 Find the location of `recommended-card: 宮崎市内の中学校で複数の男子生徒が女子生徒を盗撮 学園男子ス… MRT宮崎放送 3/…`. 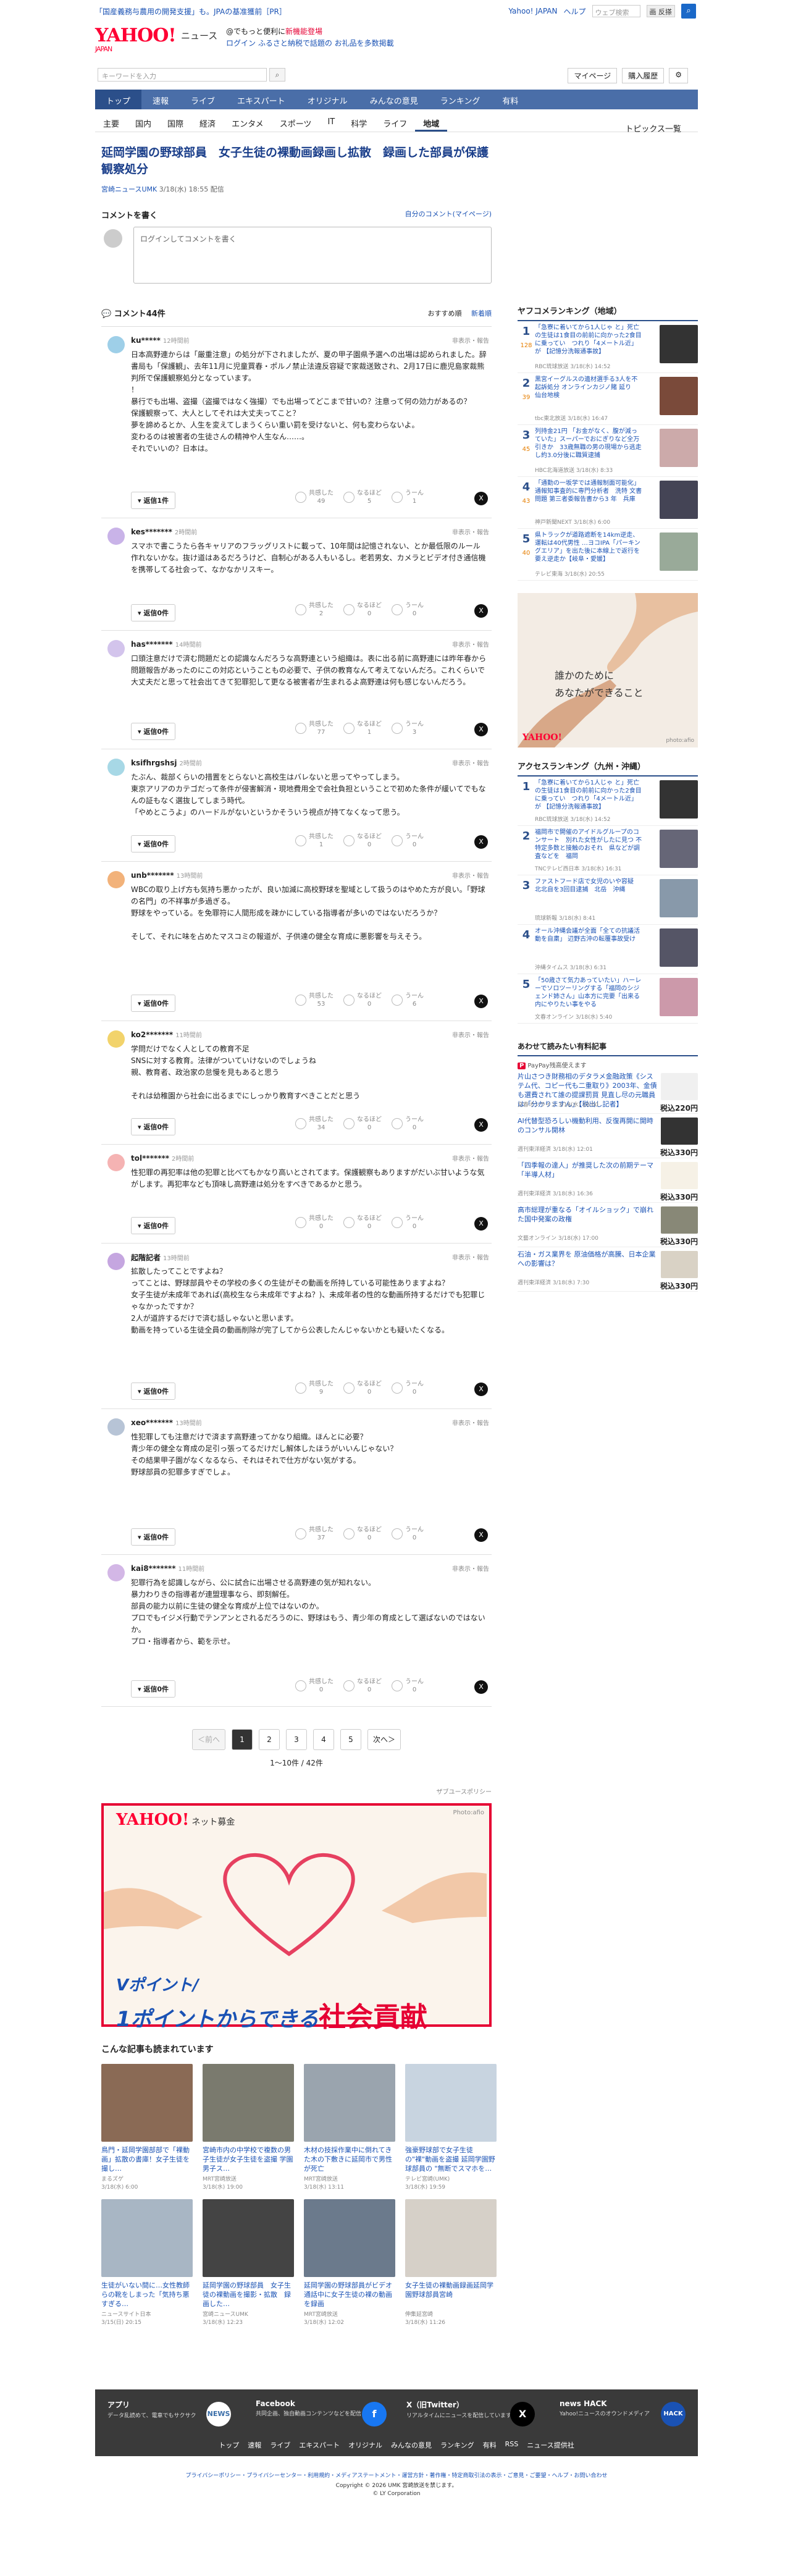

recommended-card: 宮崎市内の中学校で複数の男子生徒が女子生徒を盗撮 学園男子ス… MRT宮崎放送 3/… is located at coordinates (248, 2127).